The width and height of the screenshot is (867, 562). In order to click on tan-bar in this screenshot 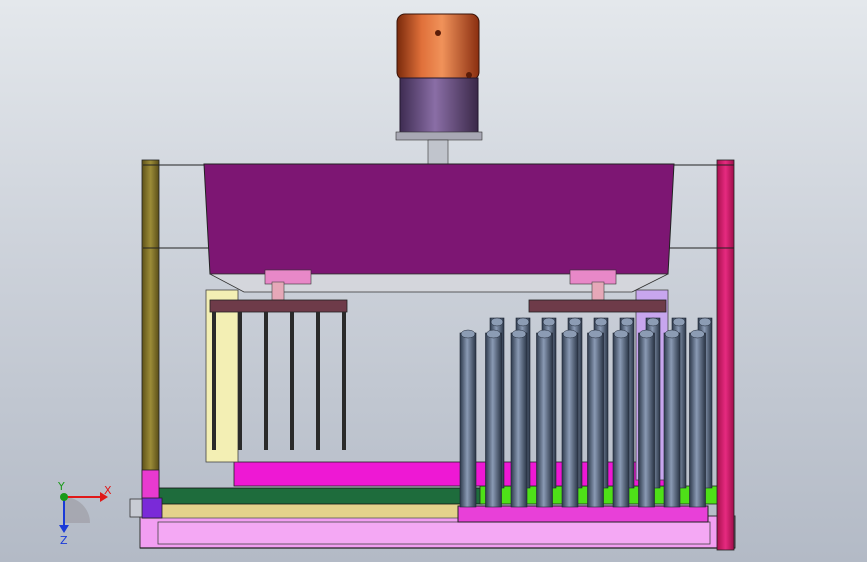, I will do `click(308, 510)`.